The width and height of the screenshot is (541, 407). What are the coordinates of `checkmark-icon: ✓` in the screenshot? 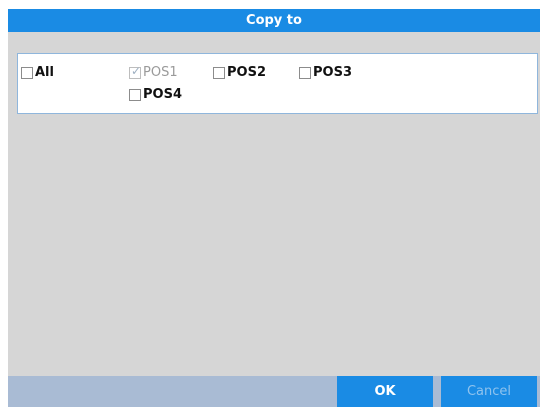 It's located at (136, 70).